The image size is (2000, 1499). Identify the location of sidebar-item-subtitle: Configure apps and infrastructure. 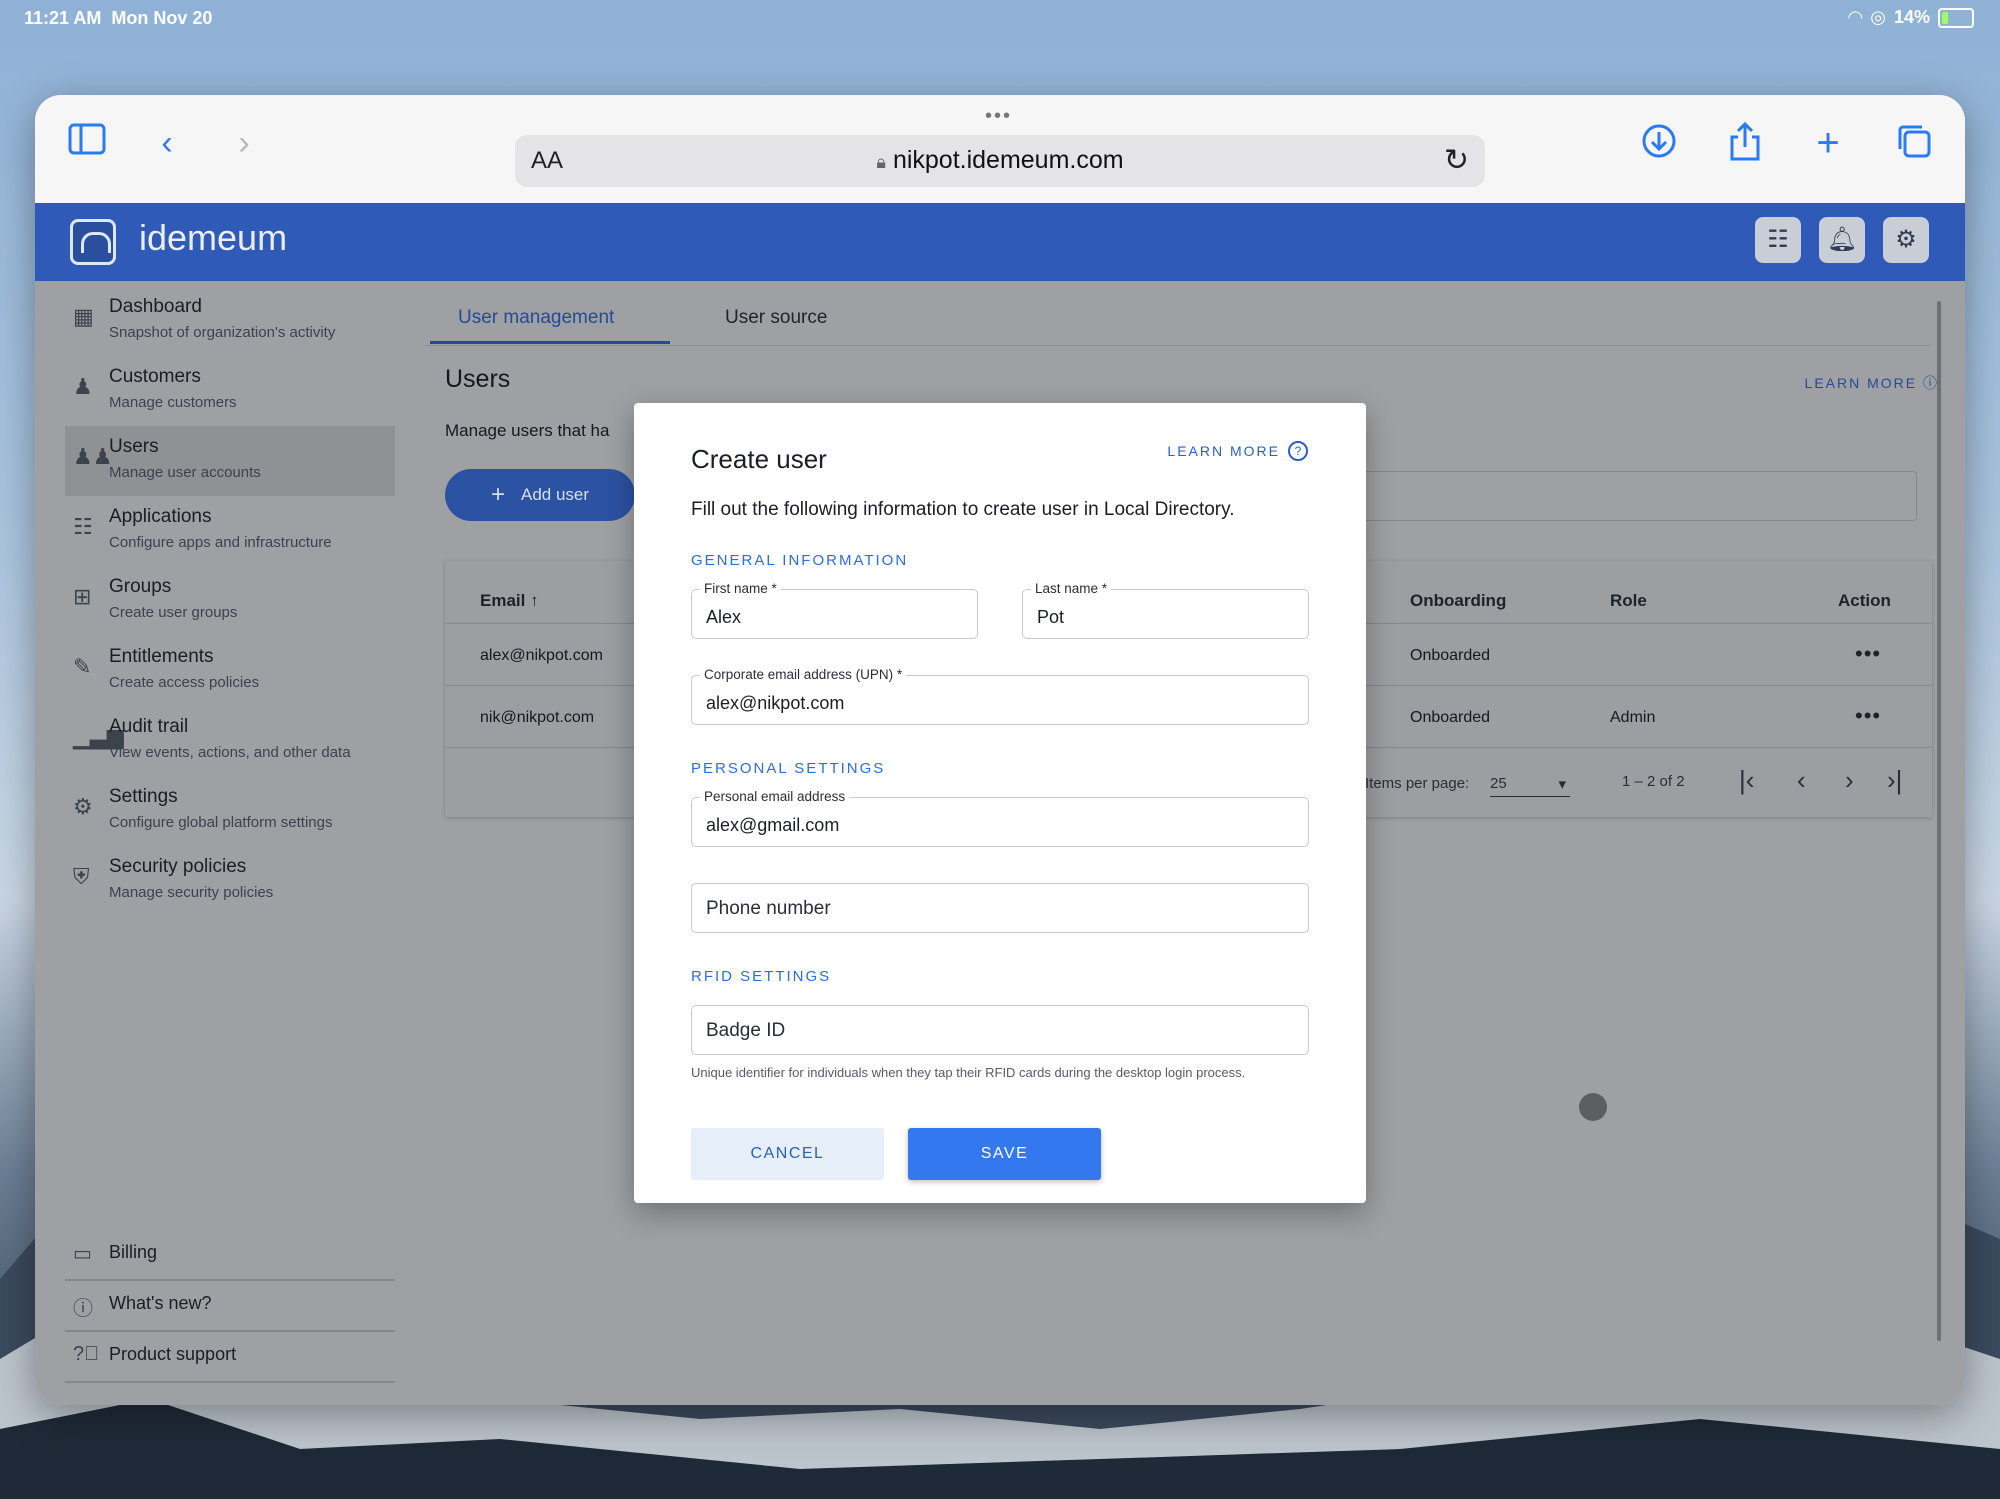
(220, 542).